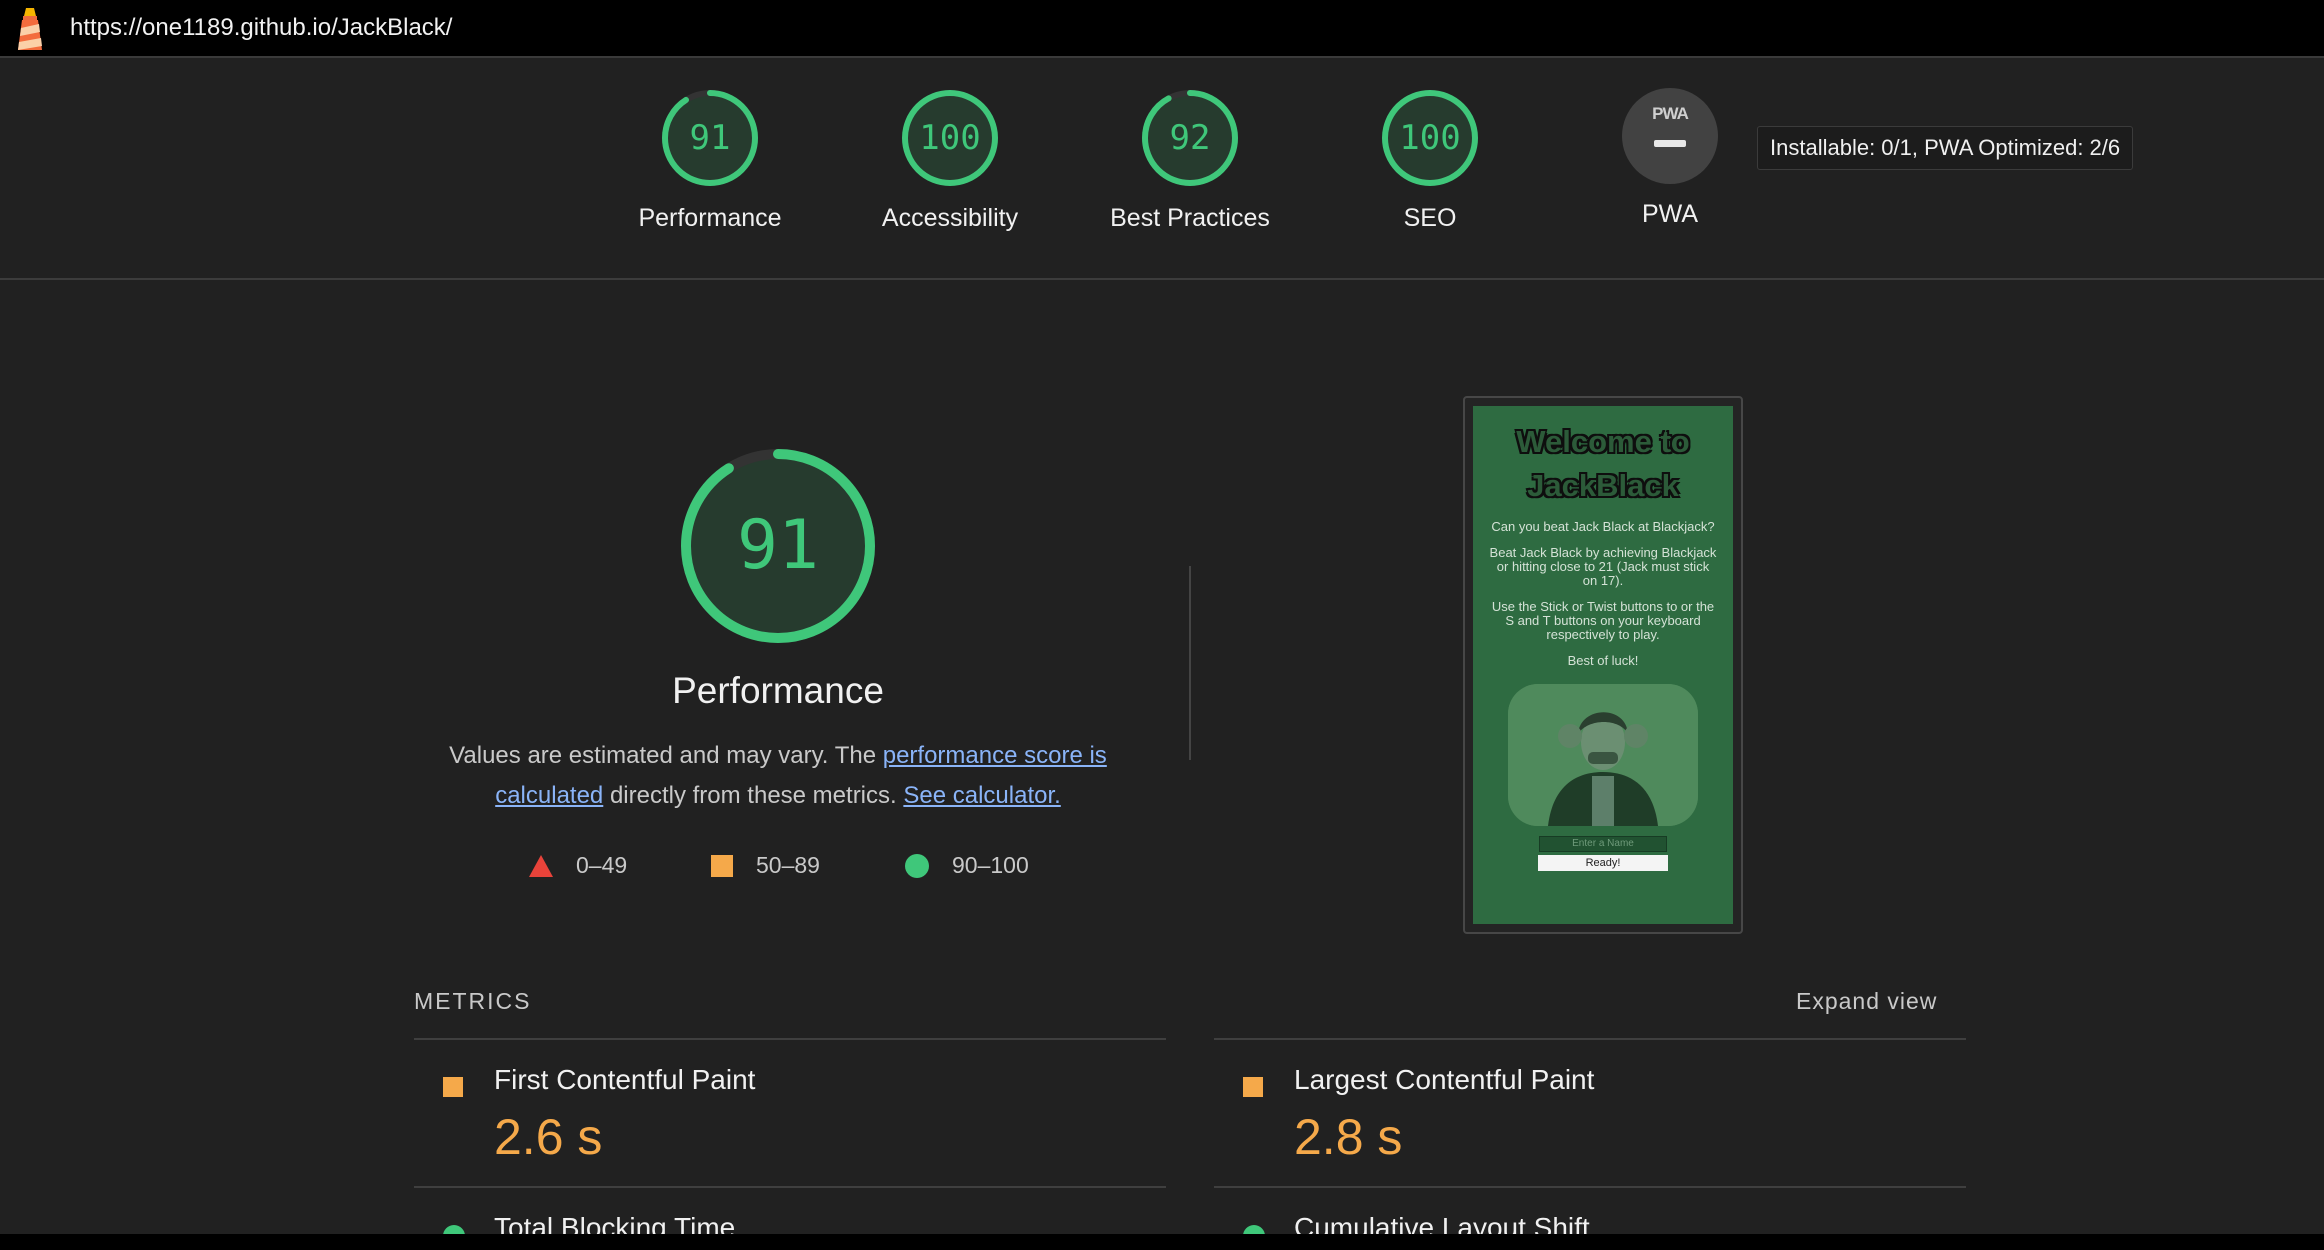 Image resolution: width=2324 pixels, height=1250 pixels. What do you see at coordinates (541, 865) in the screenshot?
I see `triangle-icon` at bounding box center [541, 865].